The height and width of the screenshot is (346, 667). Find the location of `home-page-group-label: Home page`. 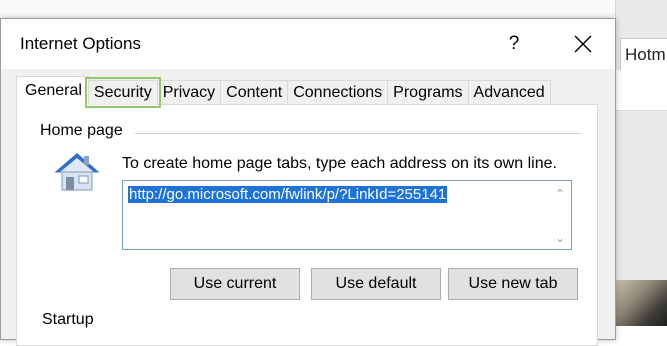

home-page-group-label: Home page is located at coordinates (84, 131).